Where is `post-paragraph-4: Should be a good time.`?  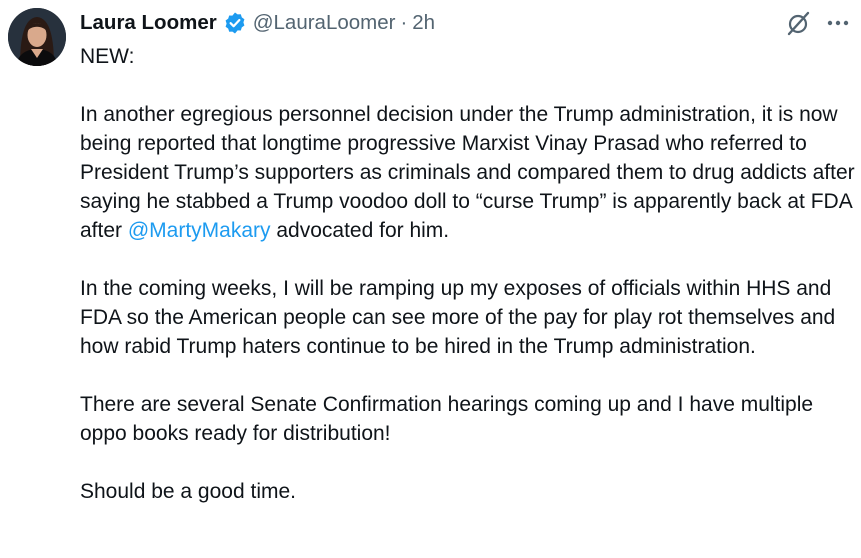 post-paragraph-4: Should be a good time. is located at coordinates (188, 491).